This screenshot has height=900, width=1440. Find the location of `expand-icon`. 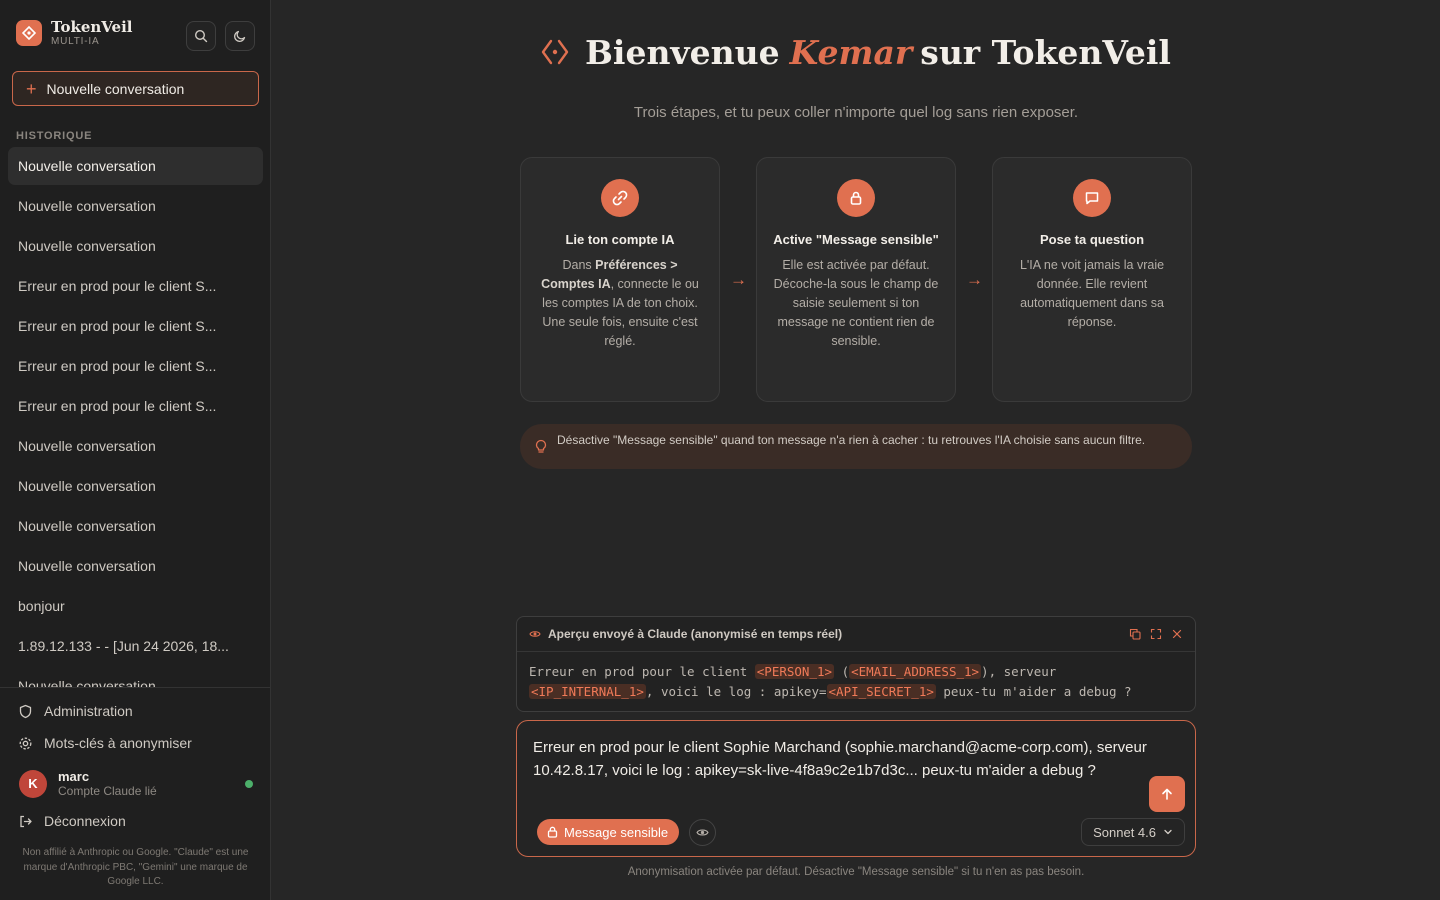

expand-icon is located at coordinates (1156, 634).